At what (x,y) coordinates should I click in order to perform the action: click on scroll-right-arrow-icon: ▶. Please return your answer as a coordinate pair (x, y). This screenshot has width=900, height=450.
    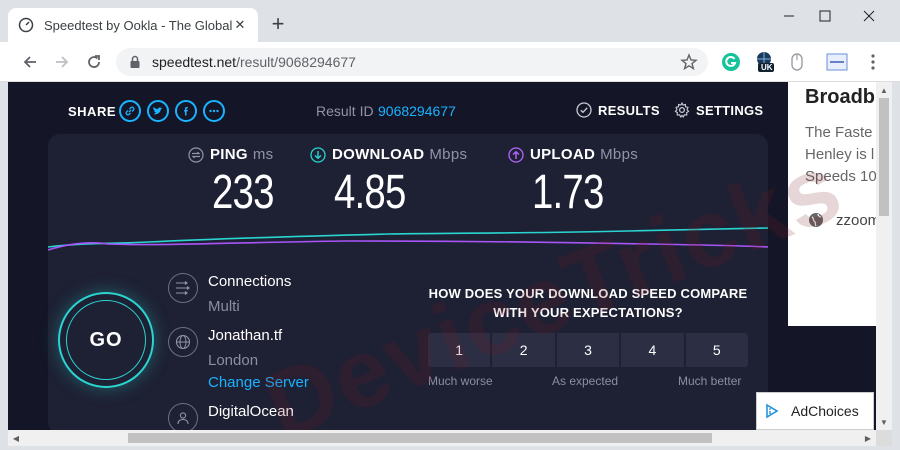
    Looking at the image, I should click on (868, 438).